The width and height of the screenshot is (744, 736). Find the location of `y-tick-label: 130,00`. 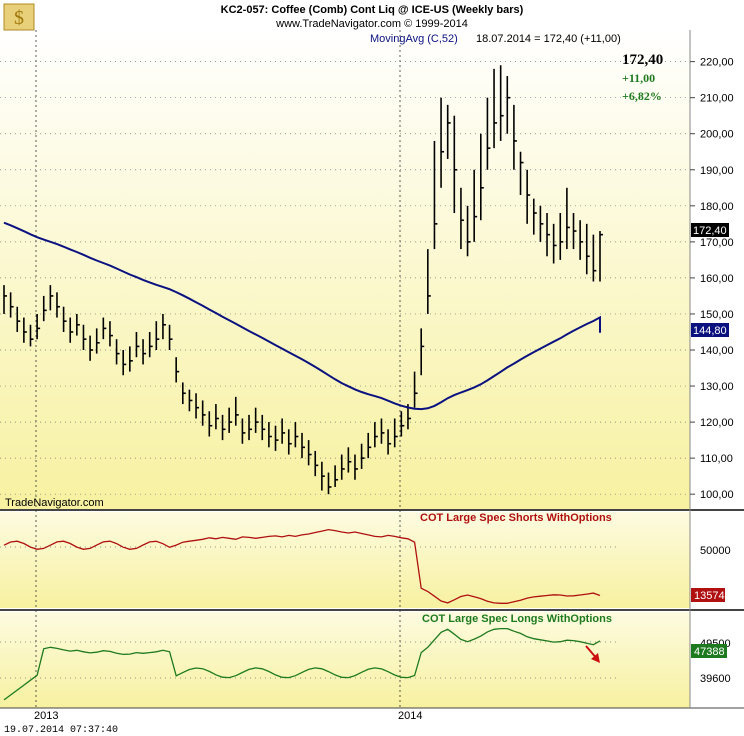

y-tick-label: 130,00 is located at coordinates (717, 387).